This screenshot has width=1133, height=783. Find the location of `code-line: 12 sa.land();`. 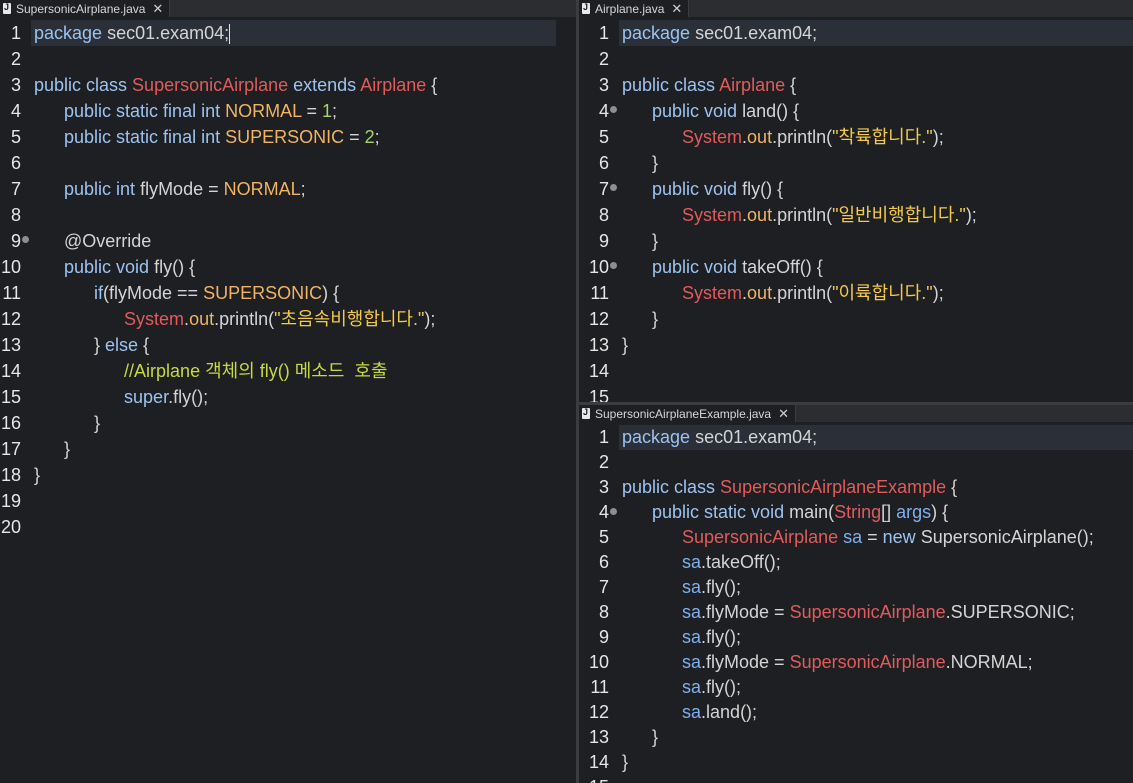

code-line: 12 sa.land(); is located at coordinates (856, 712).